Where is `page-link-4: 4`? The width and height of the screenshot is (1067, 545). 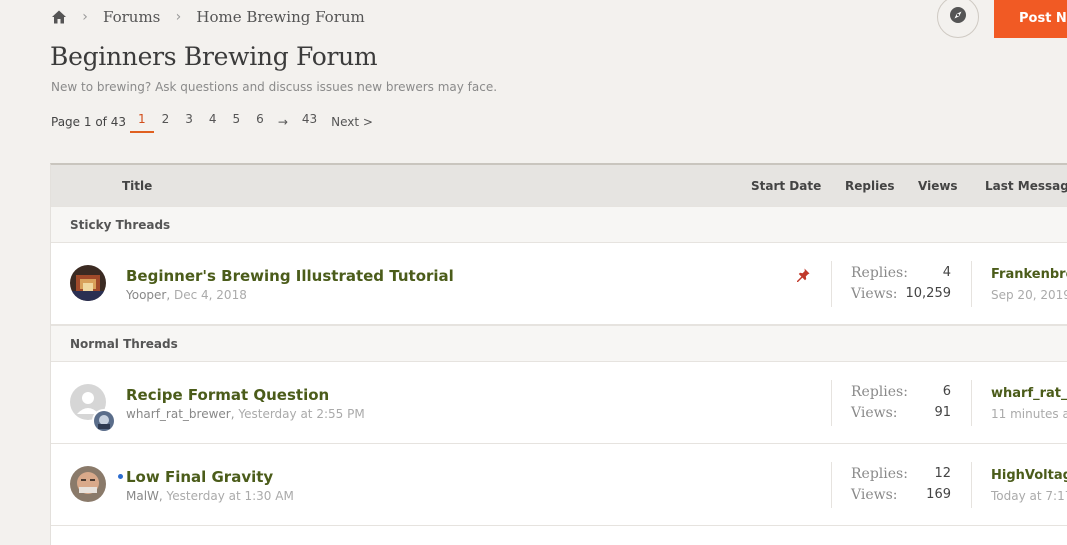
page-link-4: 4 is located at coordinates (213, 122).